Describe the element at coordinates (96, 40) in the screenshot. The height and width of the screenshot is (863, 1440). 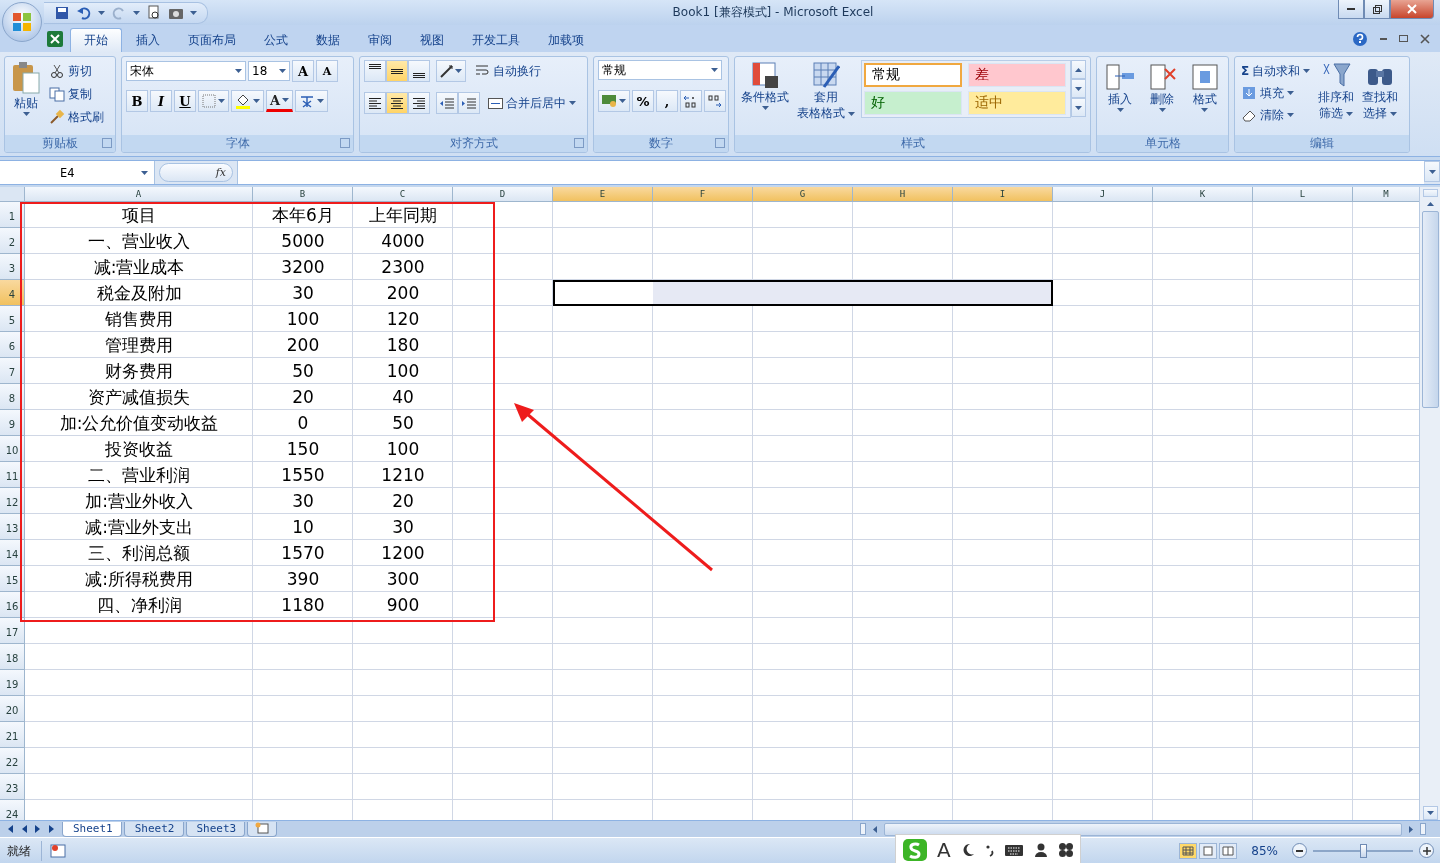
I see `ribbon-tab: 开始` at that location.